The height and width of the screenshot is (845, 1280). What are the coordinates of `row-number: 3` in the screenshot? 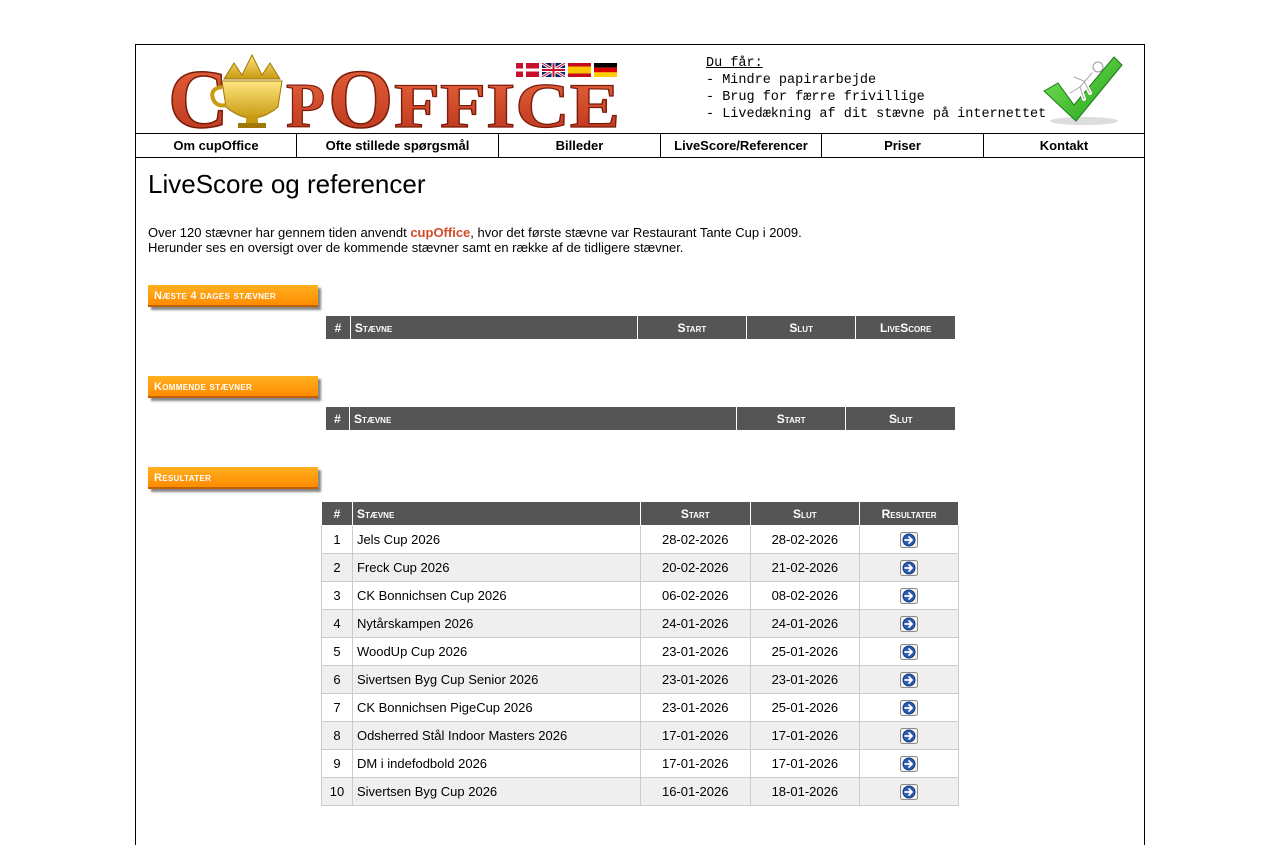 It's located at (337, 595).